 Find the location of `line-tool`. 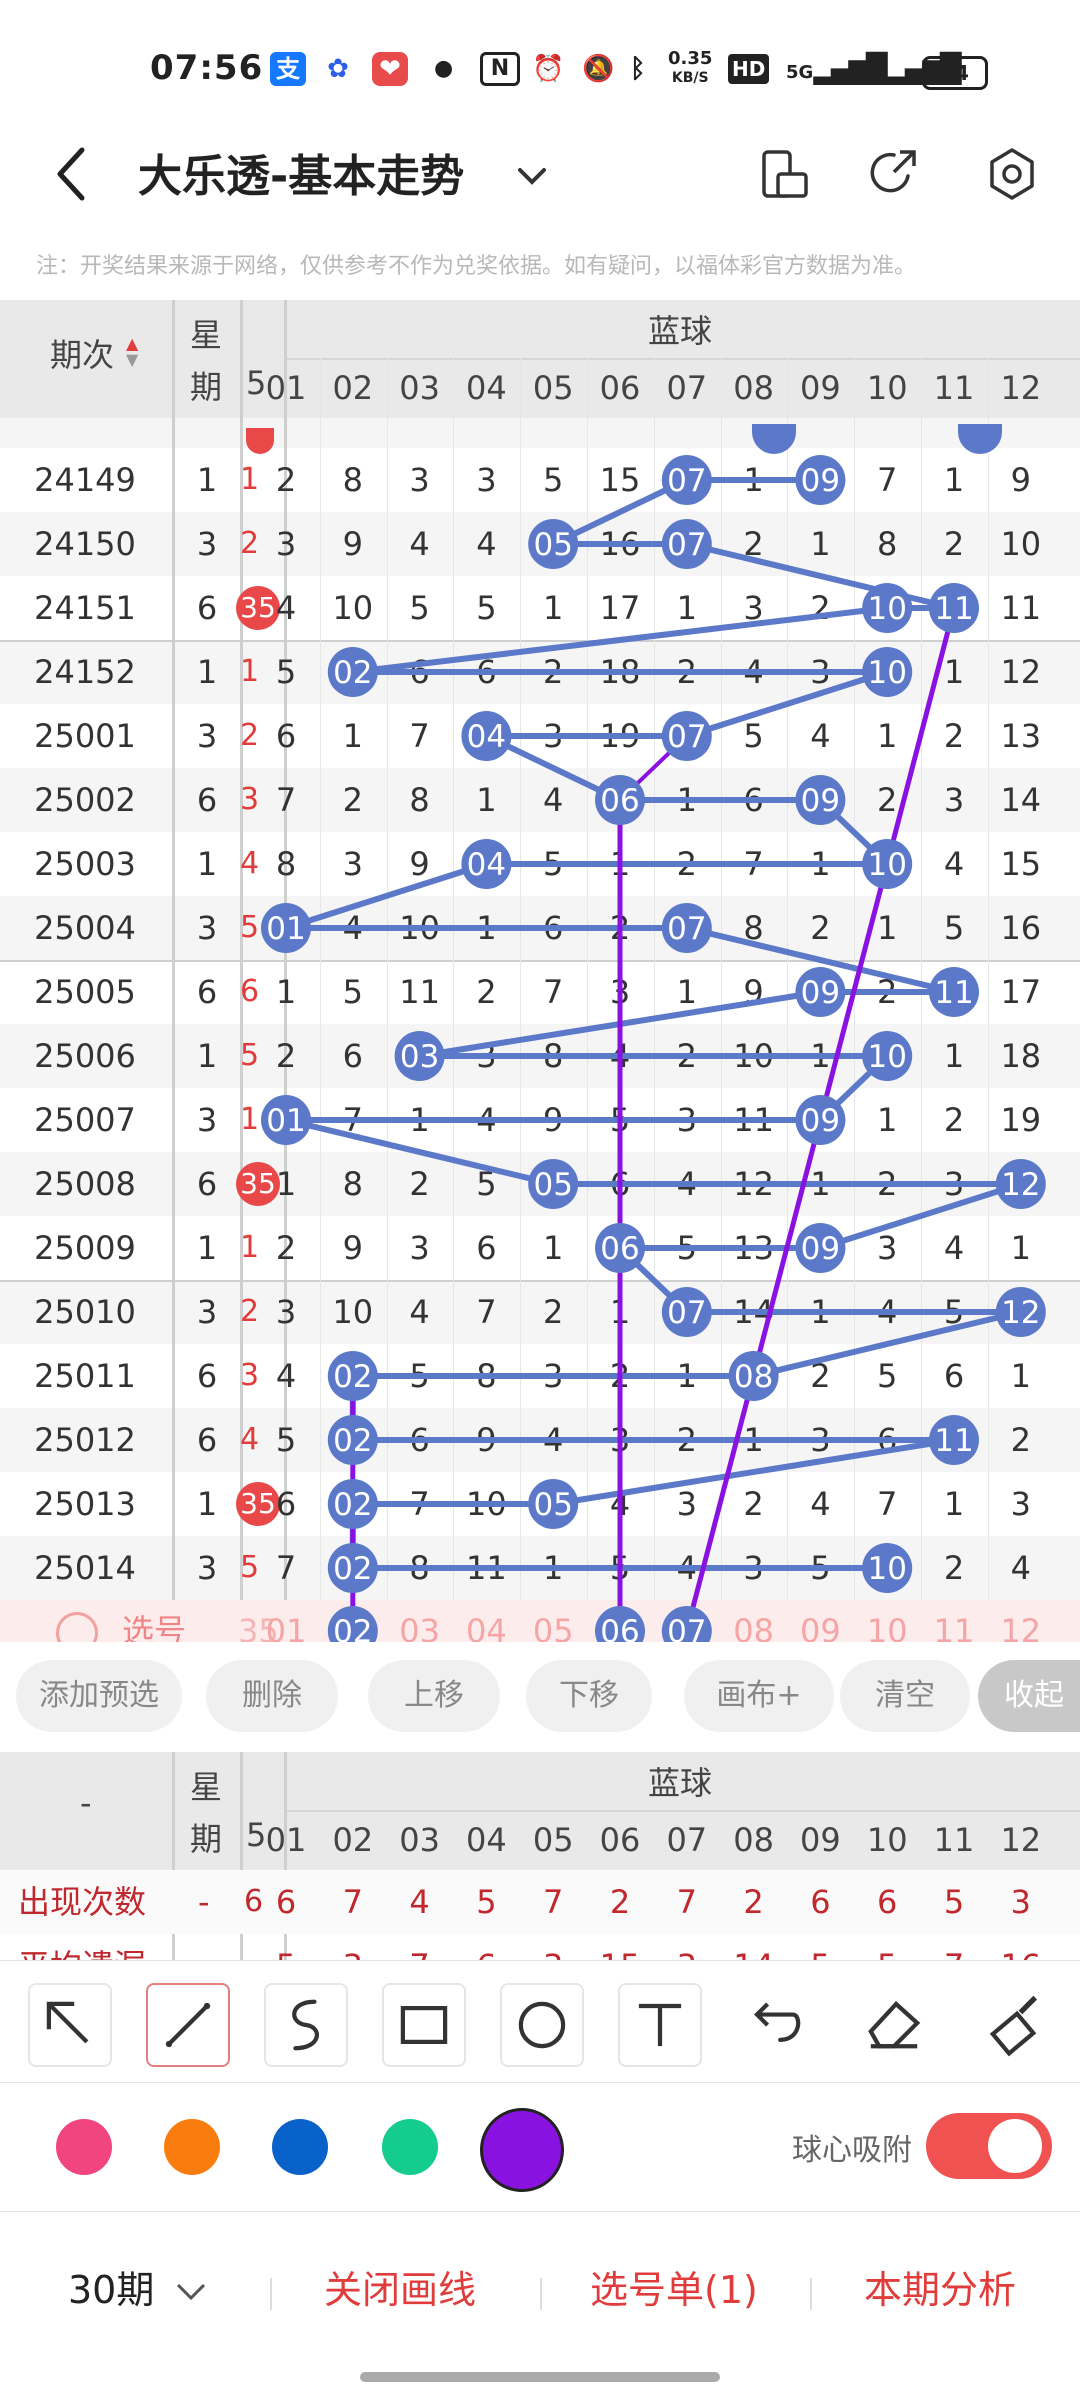

line-tool is located at coordinates (188, 2025).